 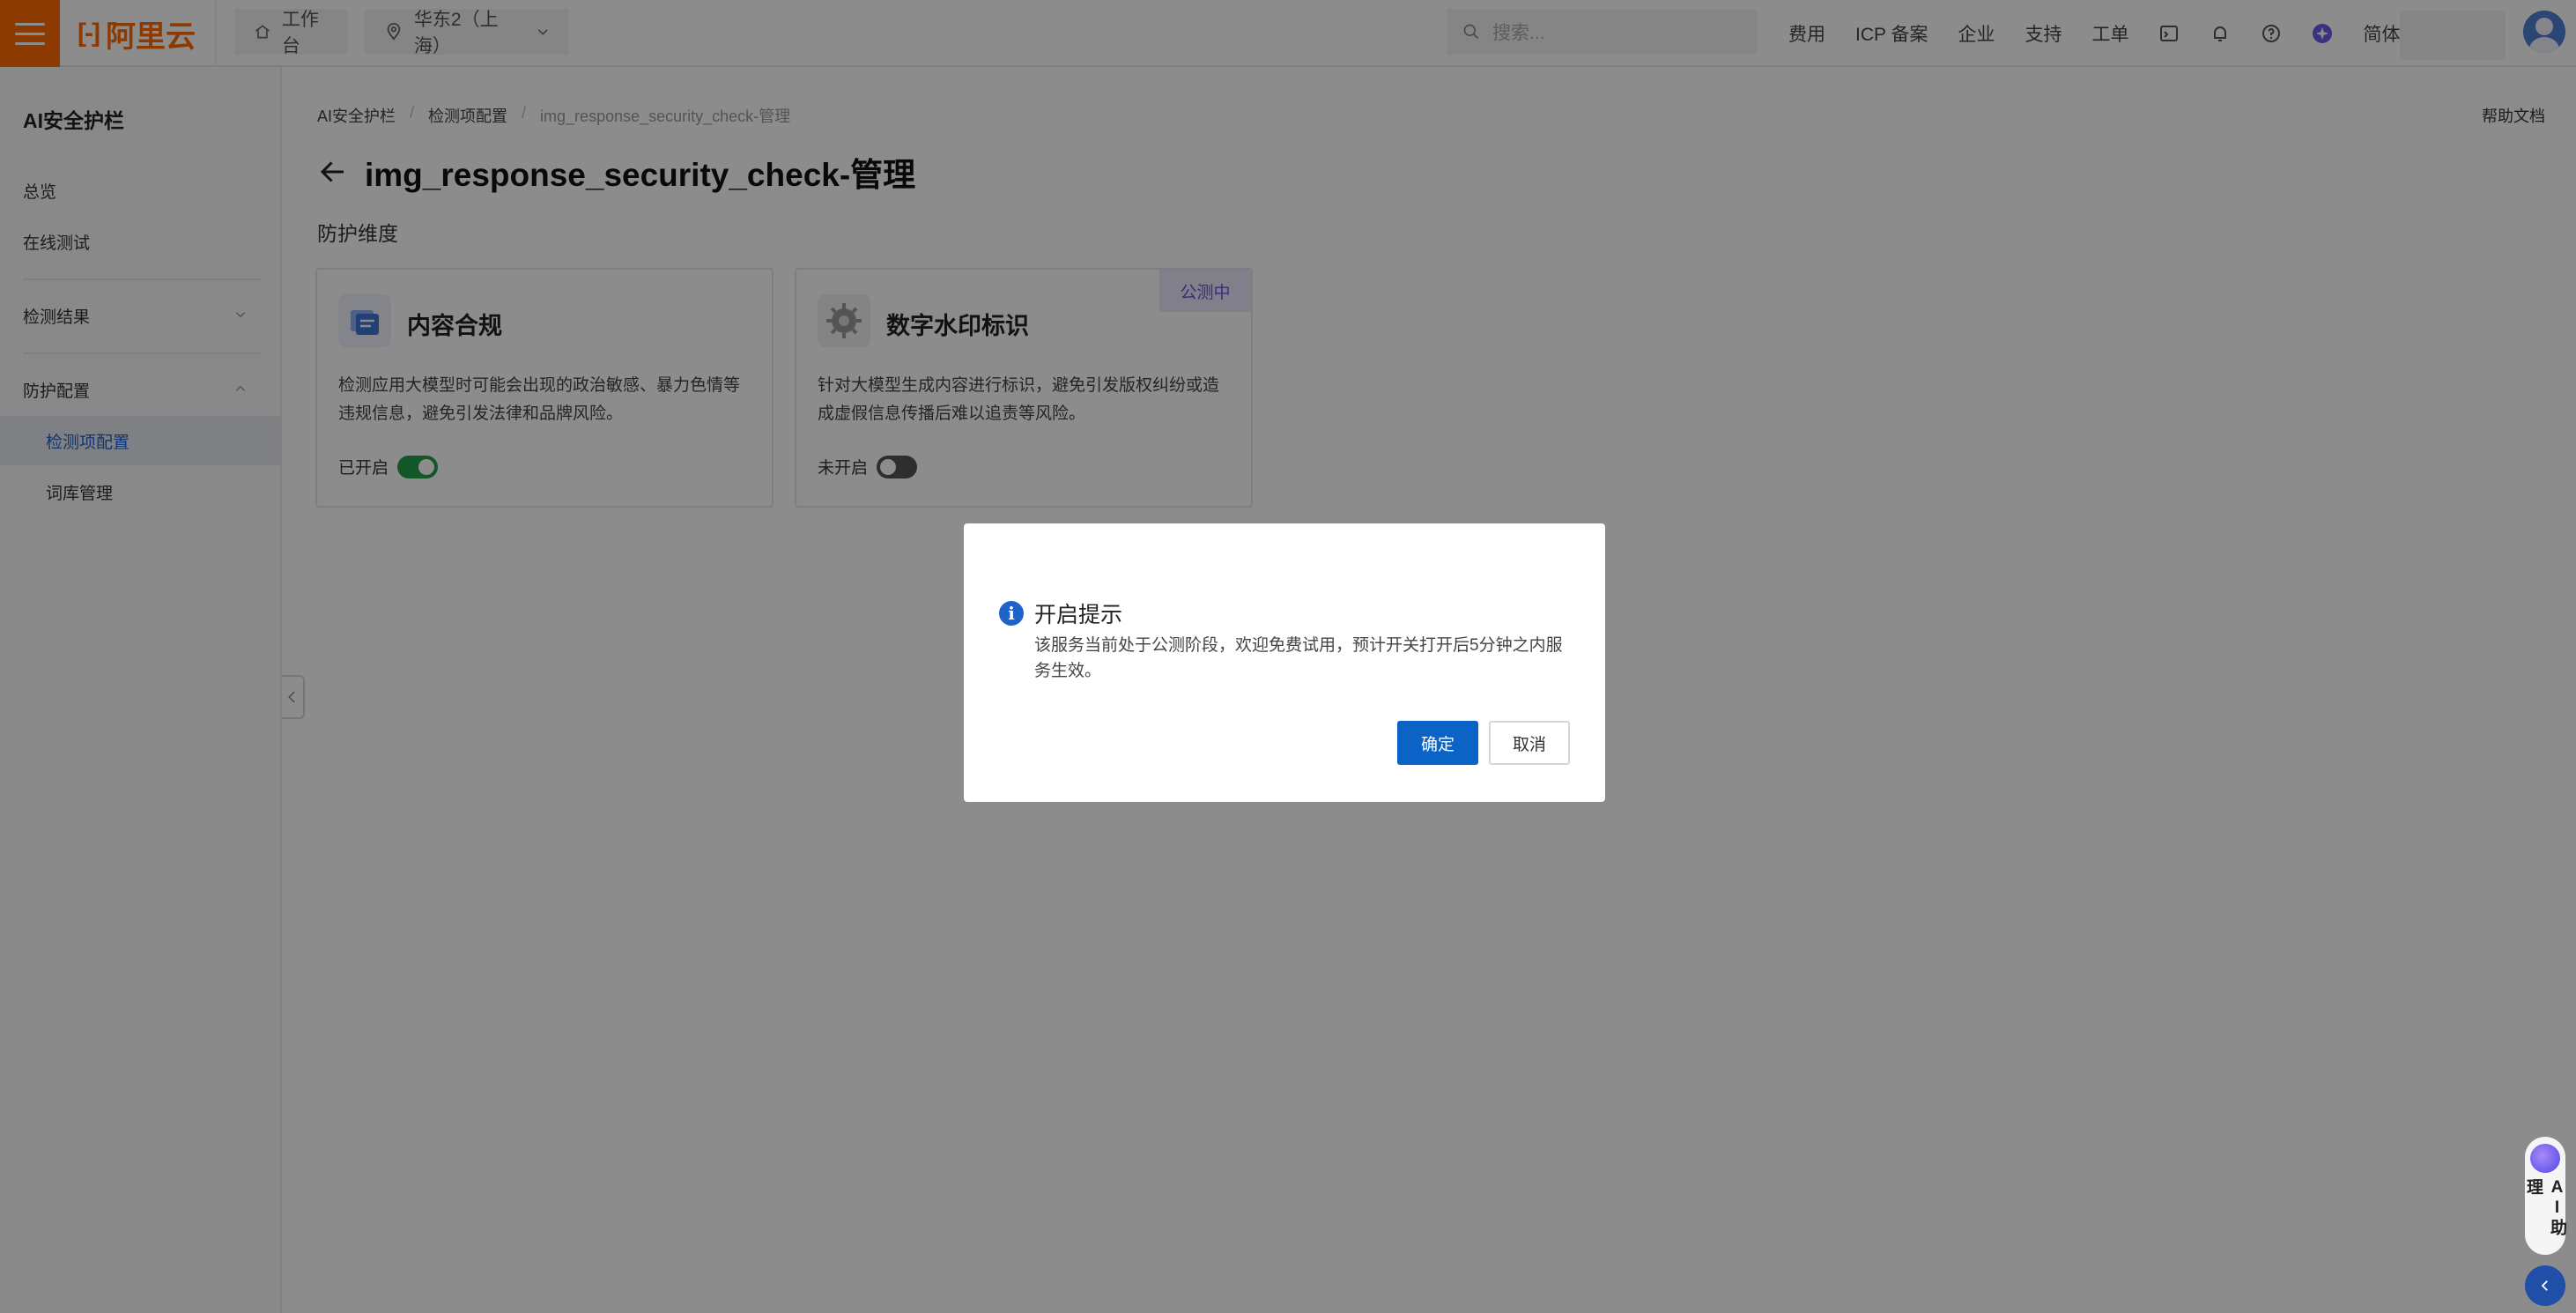 What do you see at coordinates (1299, 658) in the screenshot?
I see `dialog-message: 该服务当前处于公测阶段，欢迎免费试用，预计开关打开后5分钟之内服务生效。` at bounding box center [1299, 658].